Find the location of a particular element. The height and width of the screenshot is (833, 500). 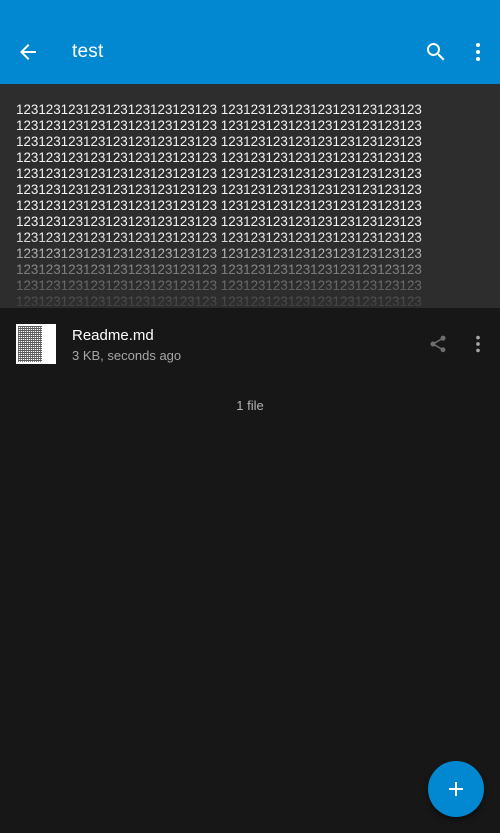

file-count: 1 file is located at coordinates (250, 405).